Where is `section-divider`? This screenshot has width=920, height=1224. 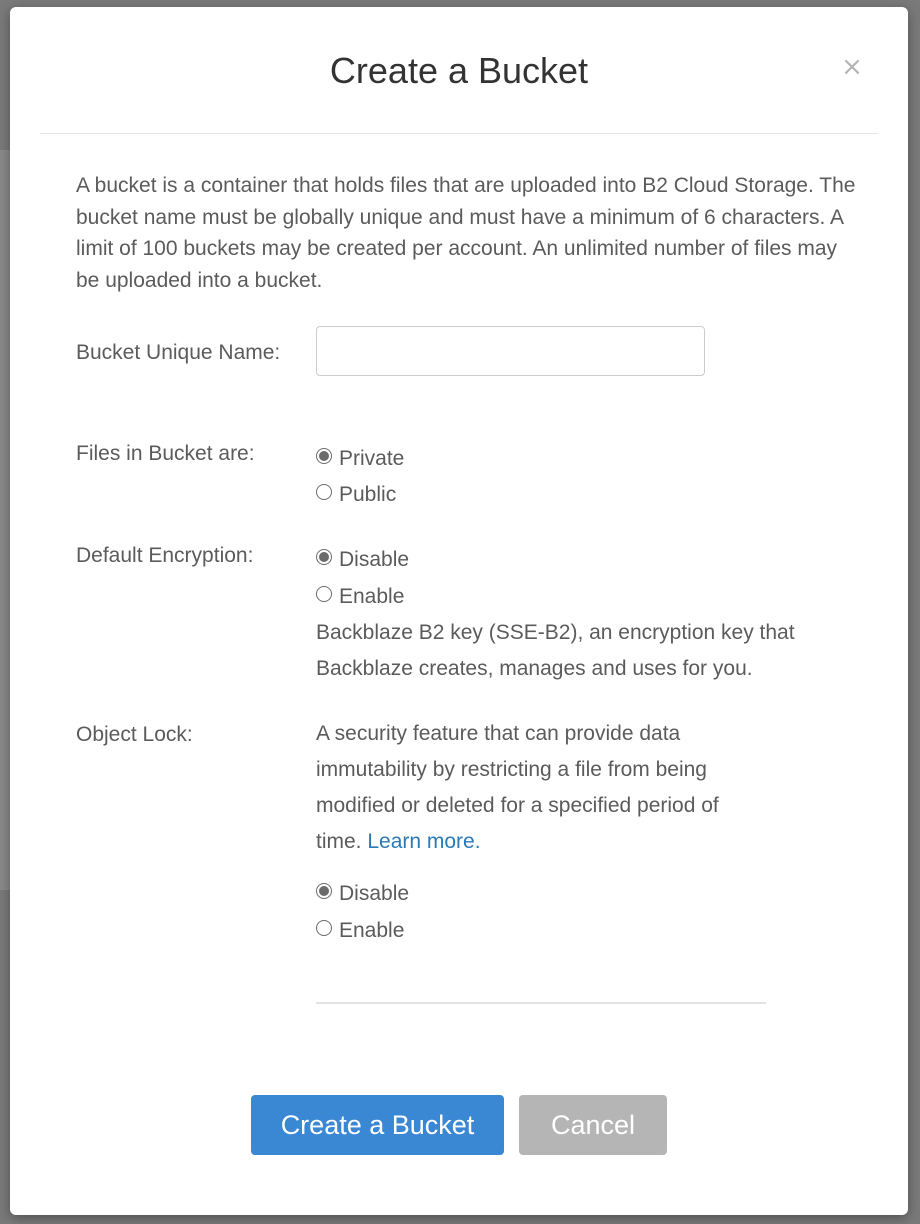 section-divider is located at coordinates (541, 1003).